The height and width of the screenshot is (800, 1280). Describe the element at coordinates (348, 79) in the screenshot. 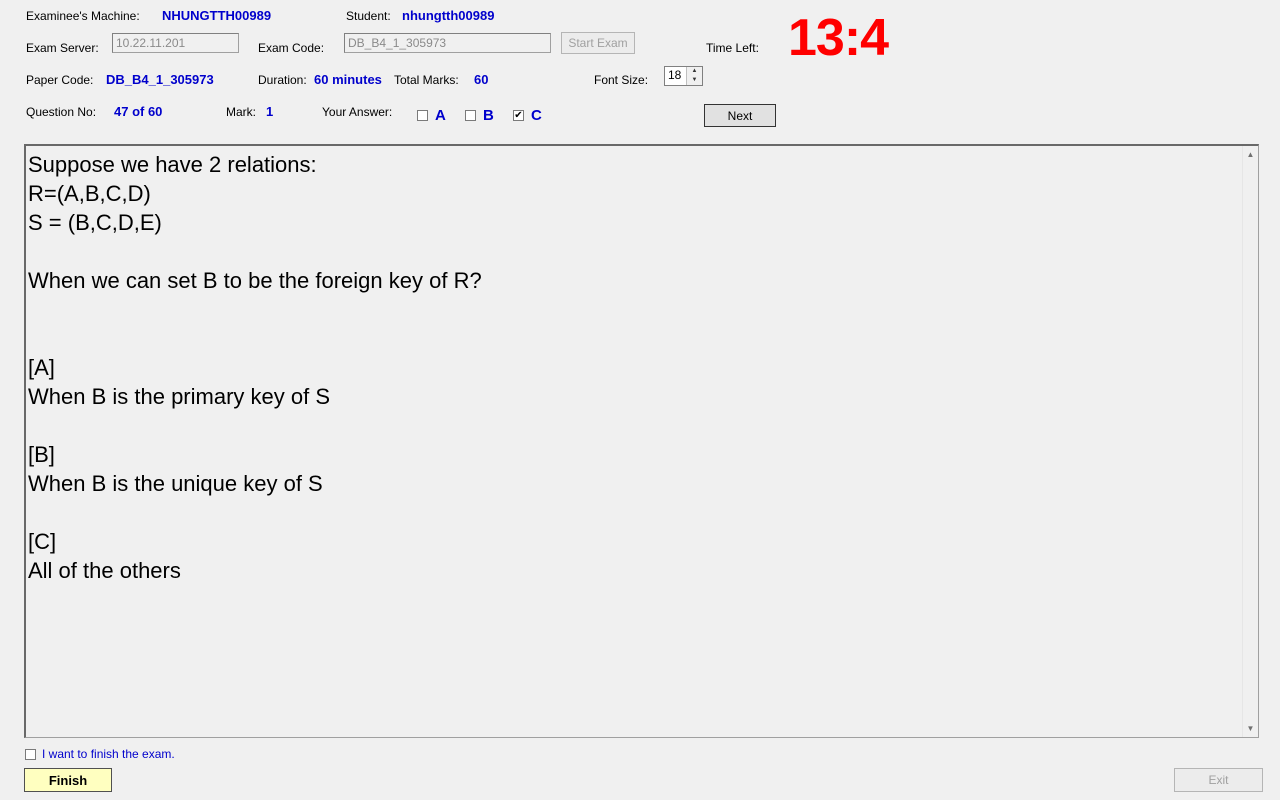

I see `duration-value: 60 minutes` at that location.